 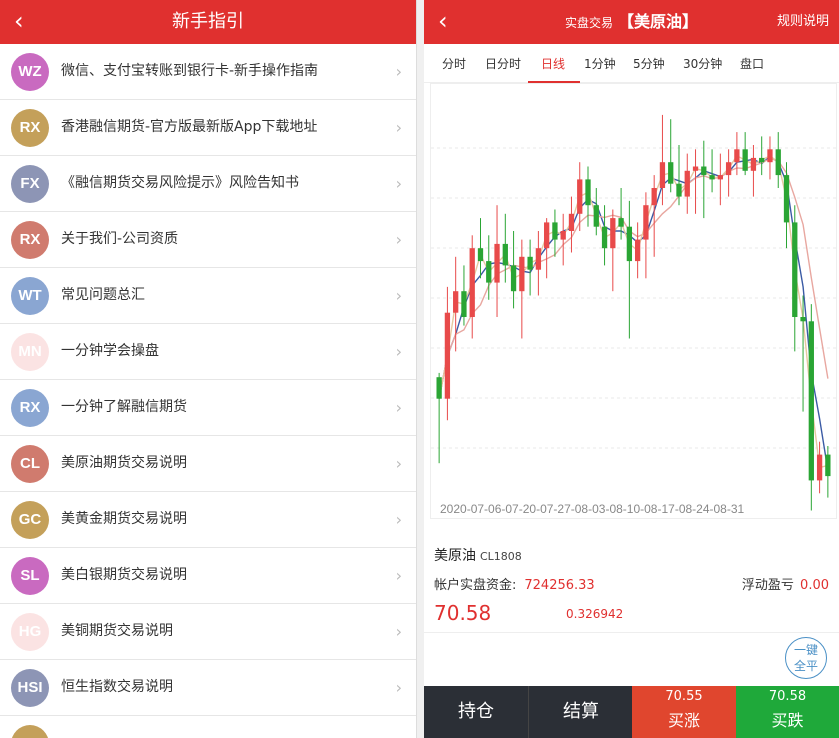 What do you see at coordinates (30, 72) in the screenshot?
I see `avatar: WZ` at bounding box center [30, 72].